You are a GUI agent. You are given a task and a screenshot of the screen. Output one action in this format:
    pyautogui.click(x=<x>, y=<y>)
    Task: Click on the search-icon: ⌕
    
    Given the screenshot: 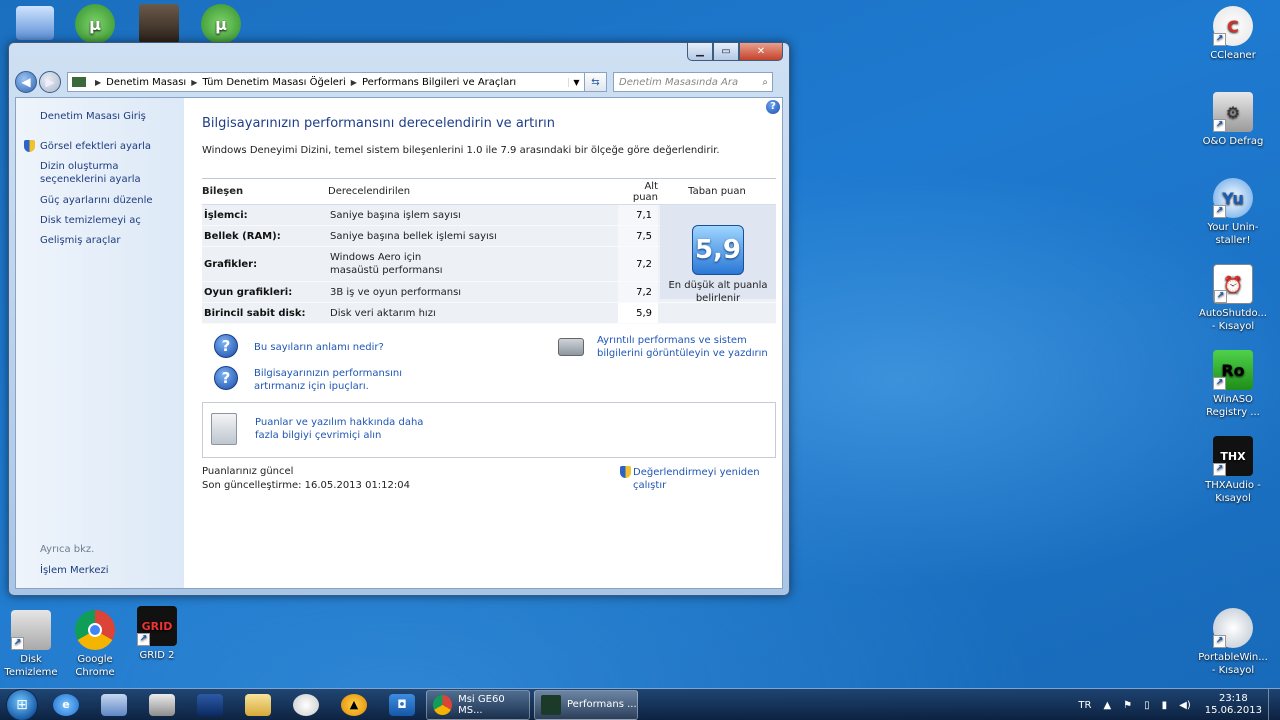 What is the action you would take?
    pyautogui.click(x=765, y=82)
    